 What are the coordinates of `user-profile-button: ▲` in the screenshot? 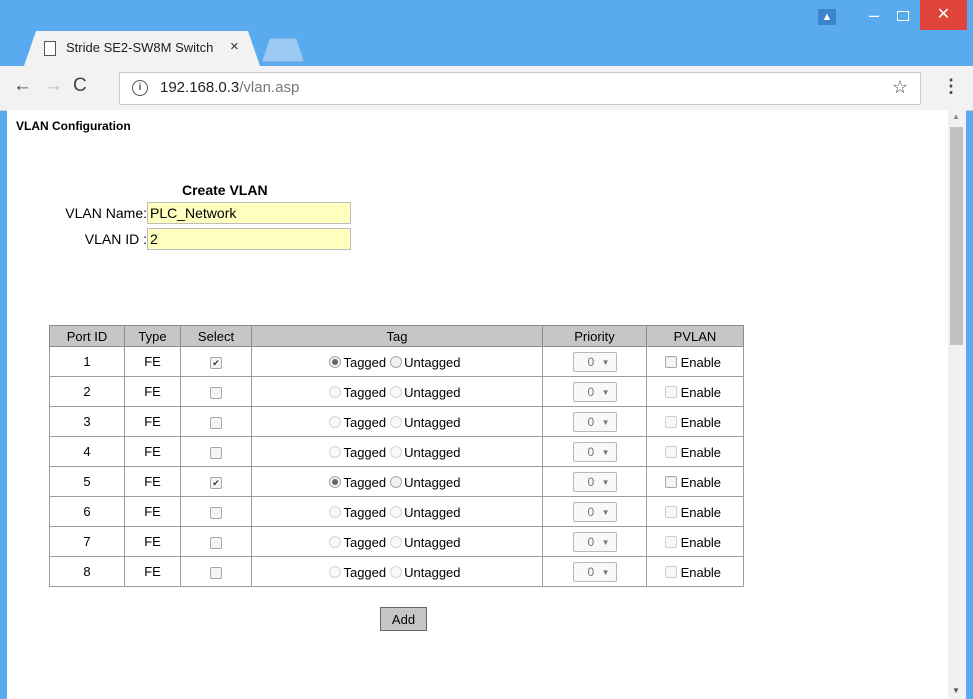 It's located at (827, 15).